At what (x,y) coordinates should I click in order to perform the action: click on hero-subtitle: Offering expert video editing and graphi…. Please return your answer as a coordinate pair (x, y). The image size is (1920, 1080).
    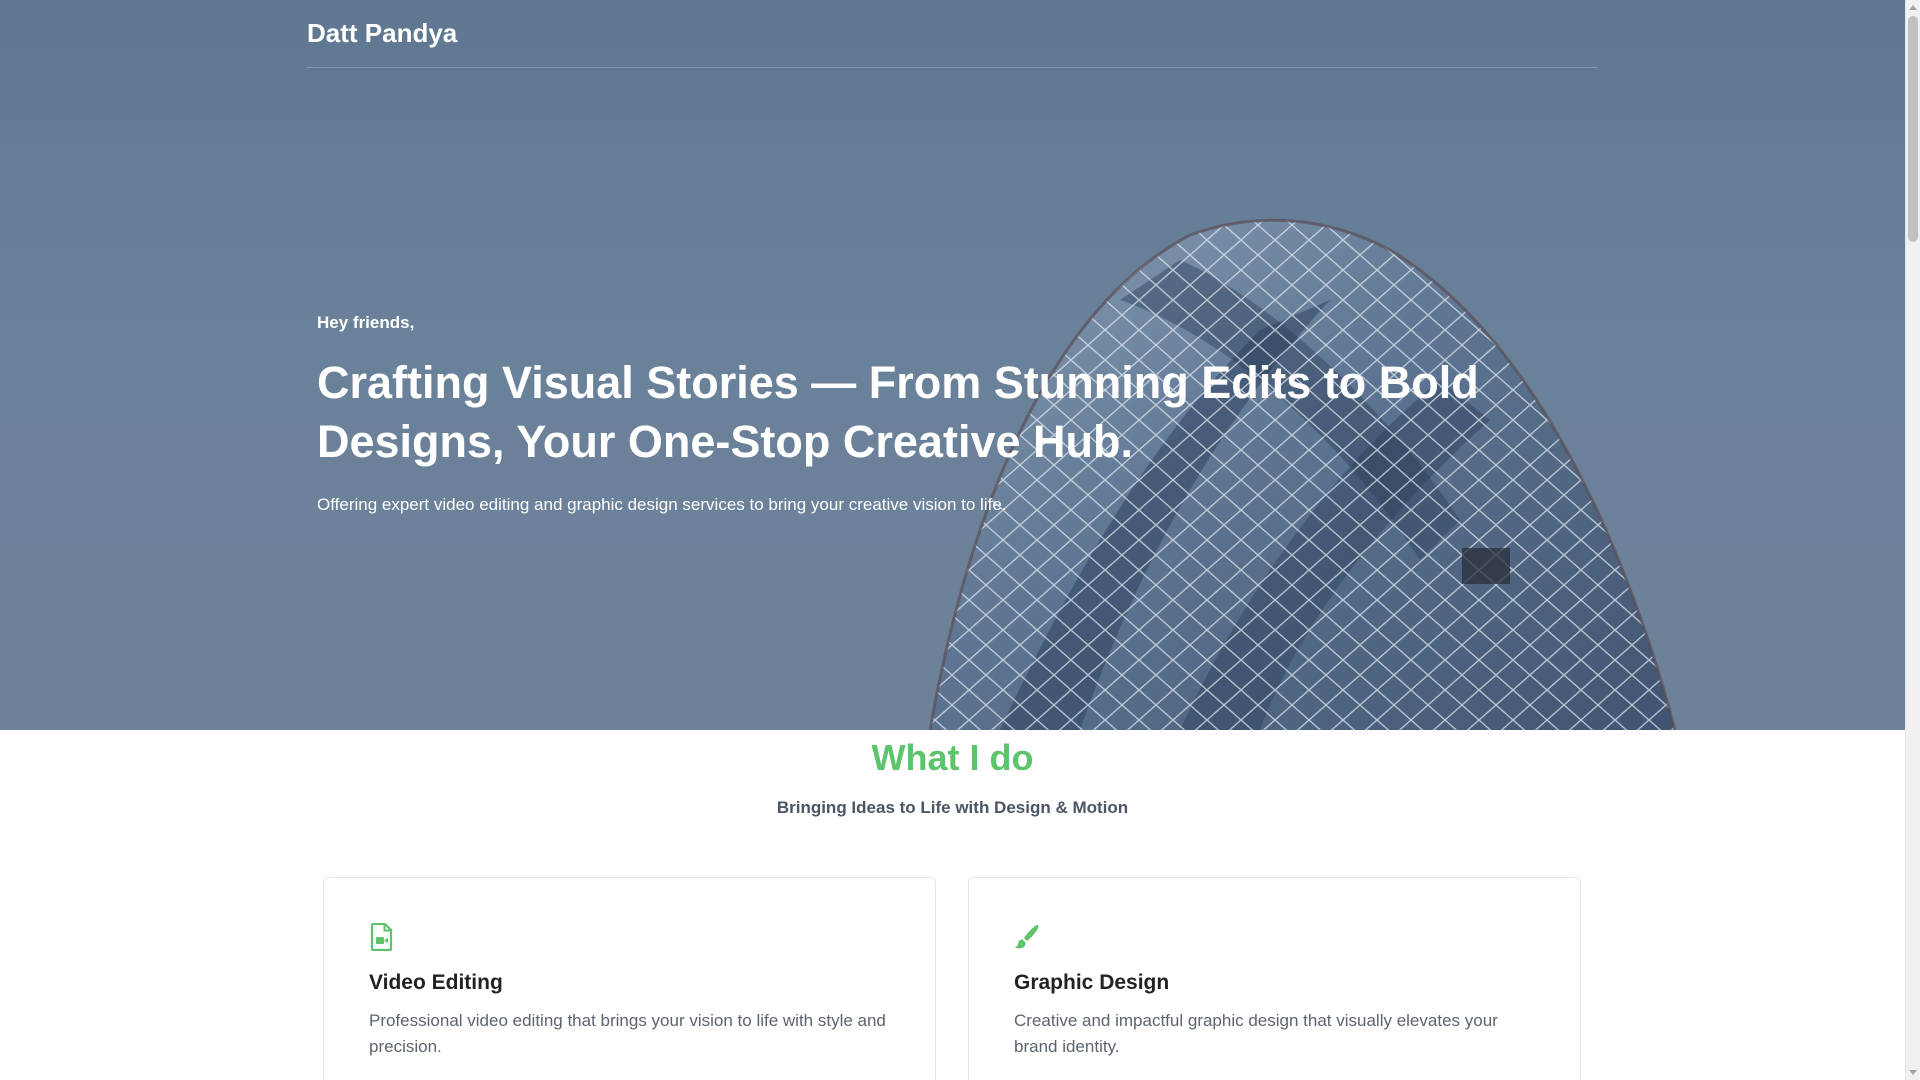
    Looking at the image, I should click on (662, 504).